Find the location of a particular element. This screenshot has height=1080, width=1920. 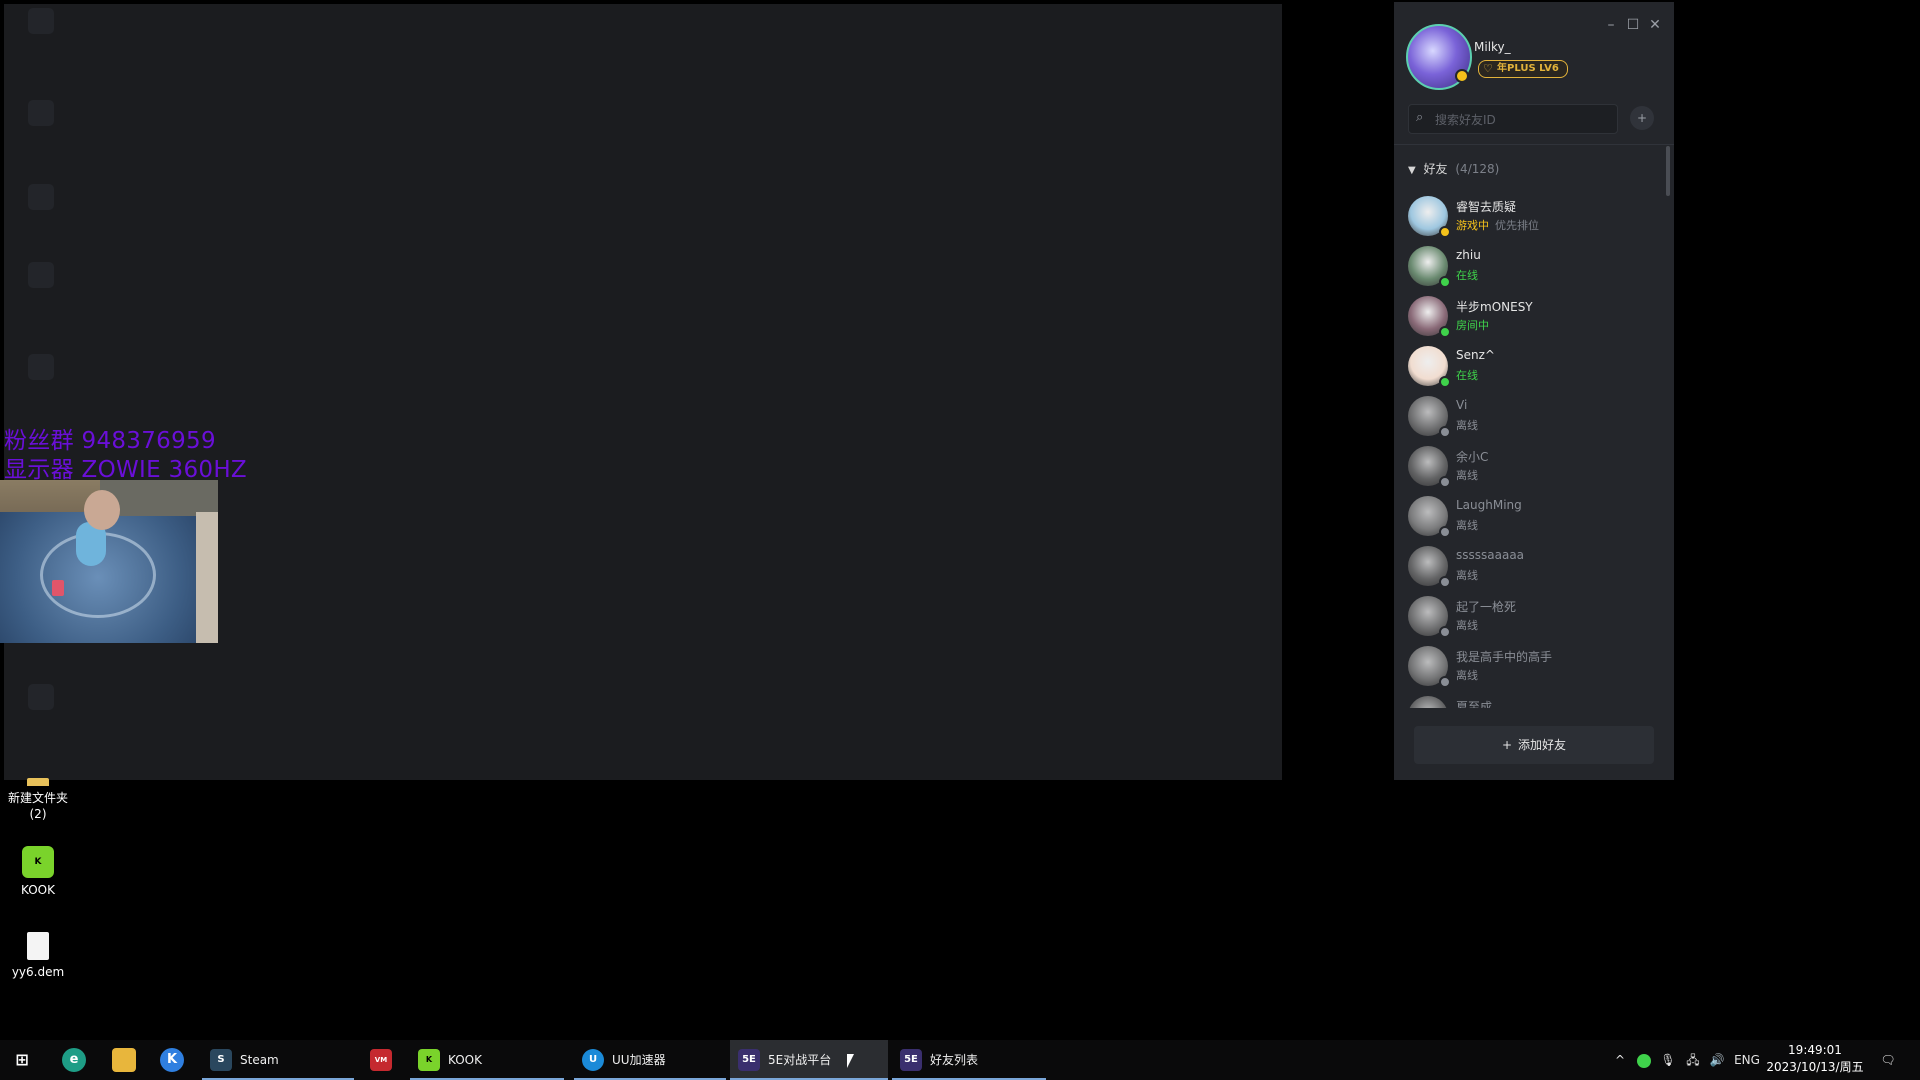

desktop-icon-kook: K KOOK is located at coordinates (38, 872).